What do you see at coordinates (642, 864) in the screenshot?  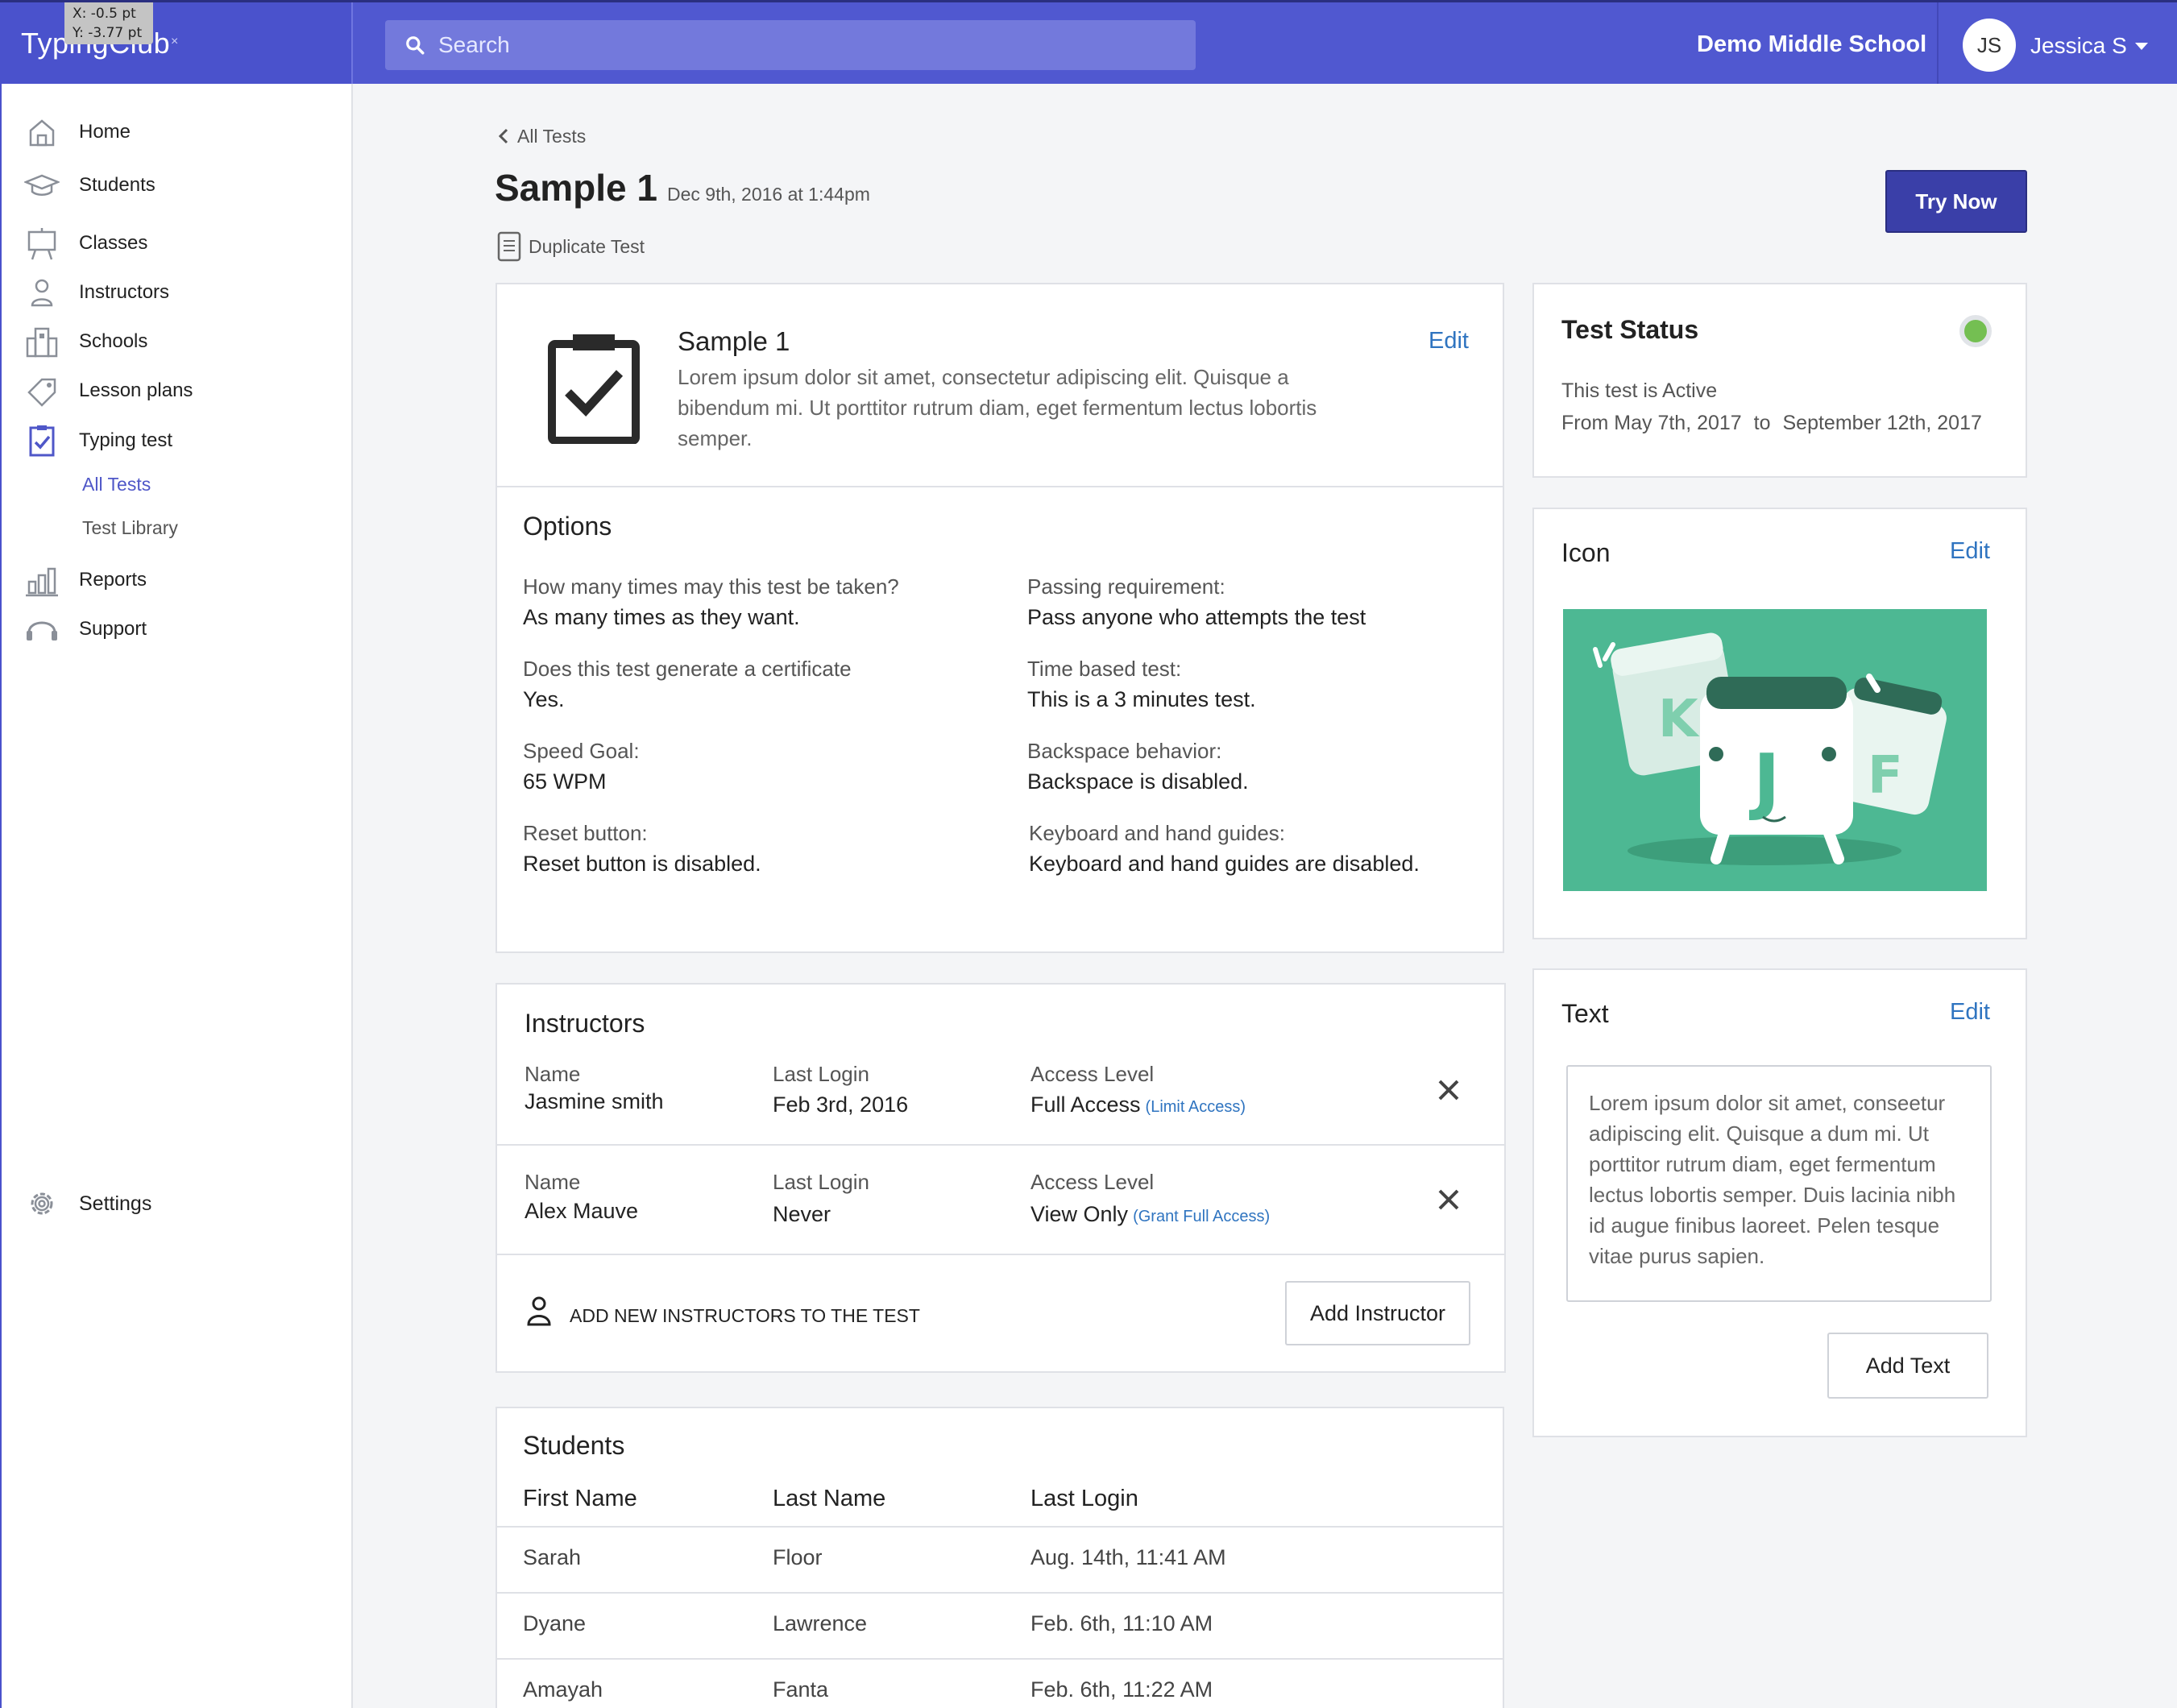 I see `option-value: Reset button is disabled.` at bounding box center [642, 864].